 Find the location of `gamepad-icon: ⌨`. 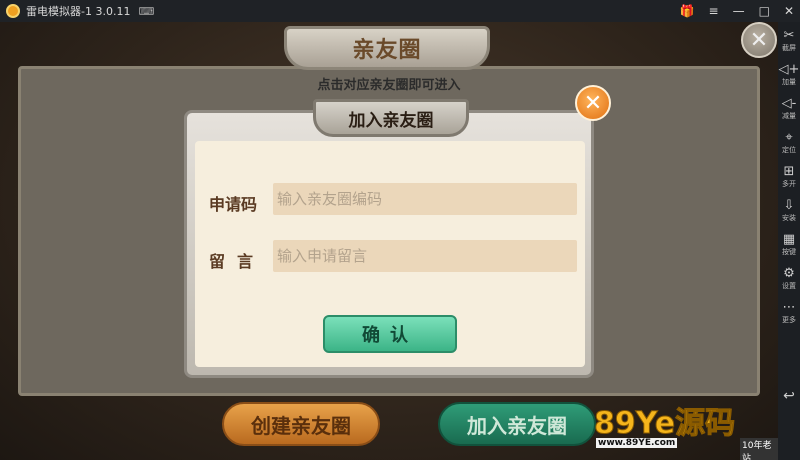

gamepad-icon: ⌨ is located at coordinates (146, 11).